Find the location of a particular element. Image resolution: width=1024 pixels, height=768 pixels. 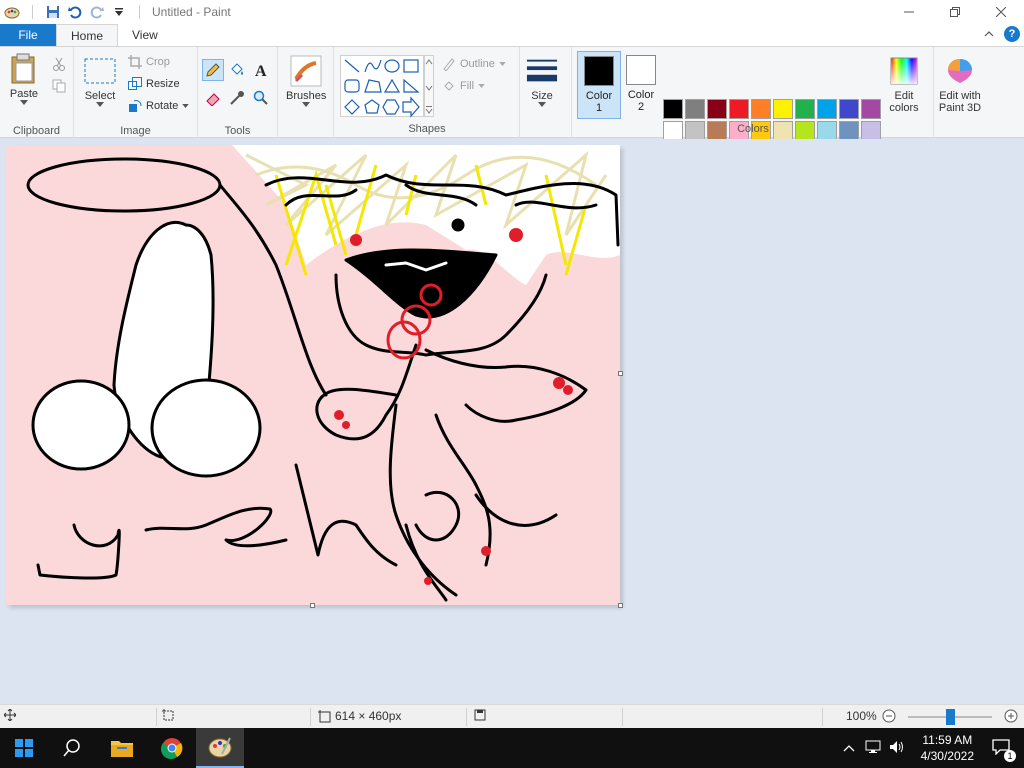

cut-icon is located at coordinates (59, 64).